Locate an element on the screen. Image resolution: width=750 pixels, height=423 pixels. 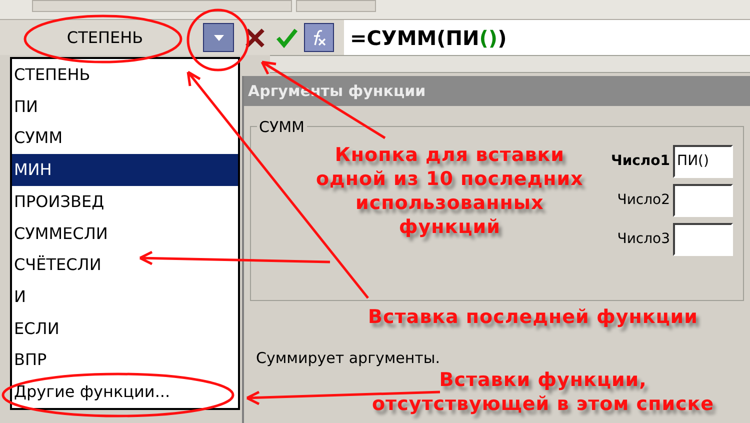
function-icon is located at coordinates (319, 37).